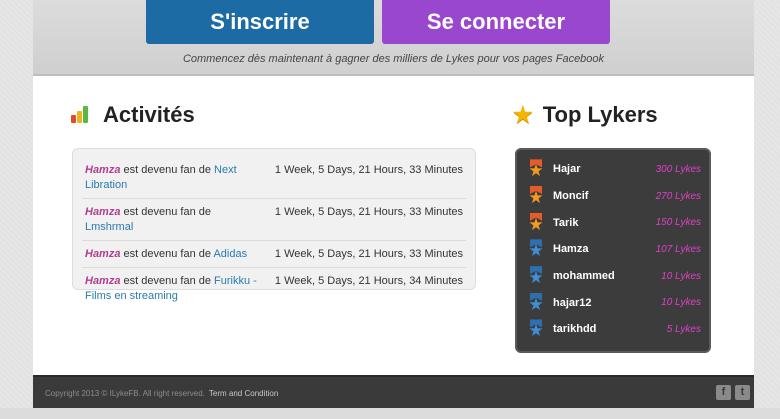  I want to click on bottom-strip, so click(390, 413).